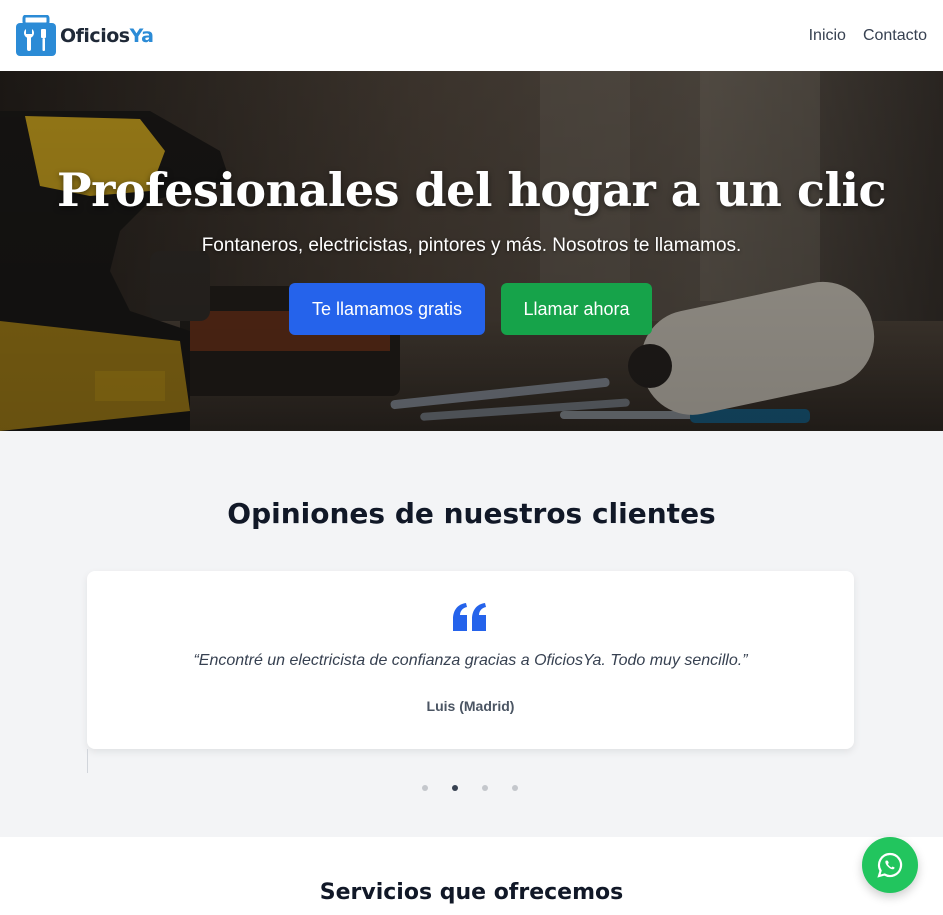 The height and width of the screenshot is (915, 943). What do you see at coordinates (87, 761) in the screenshot?
I see `carousel-edge` at bounding box center [87, 761].